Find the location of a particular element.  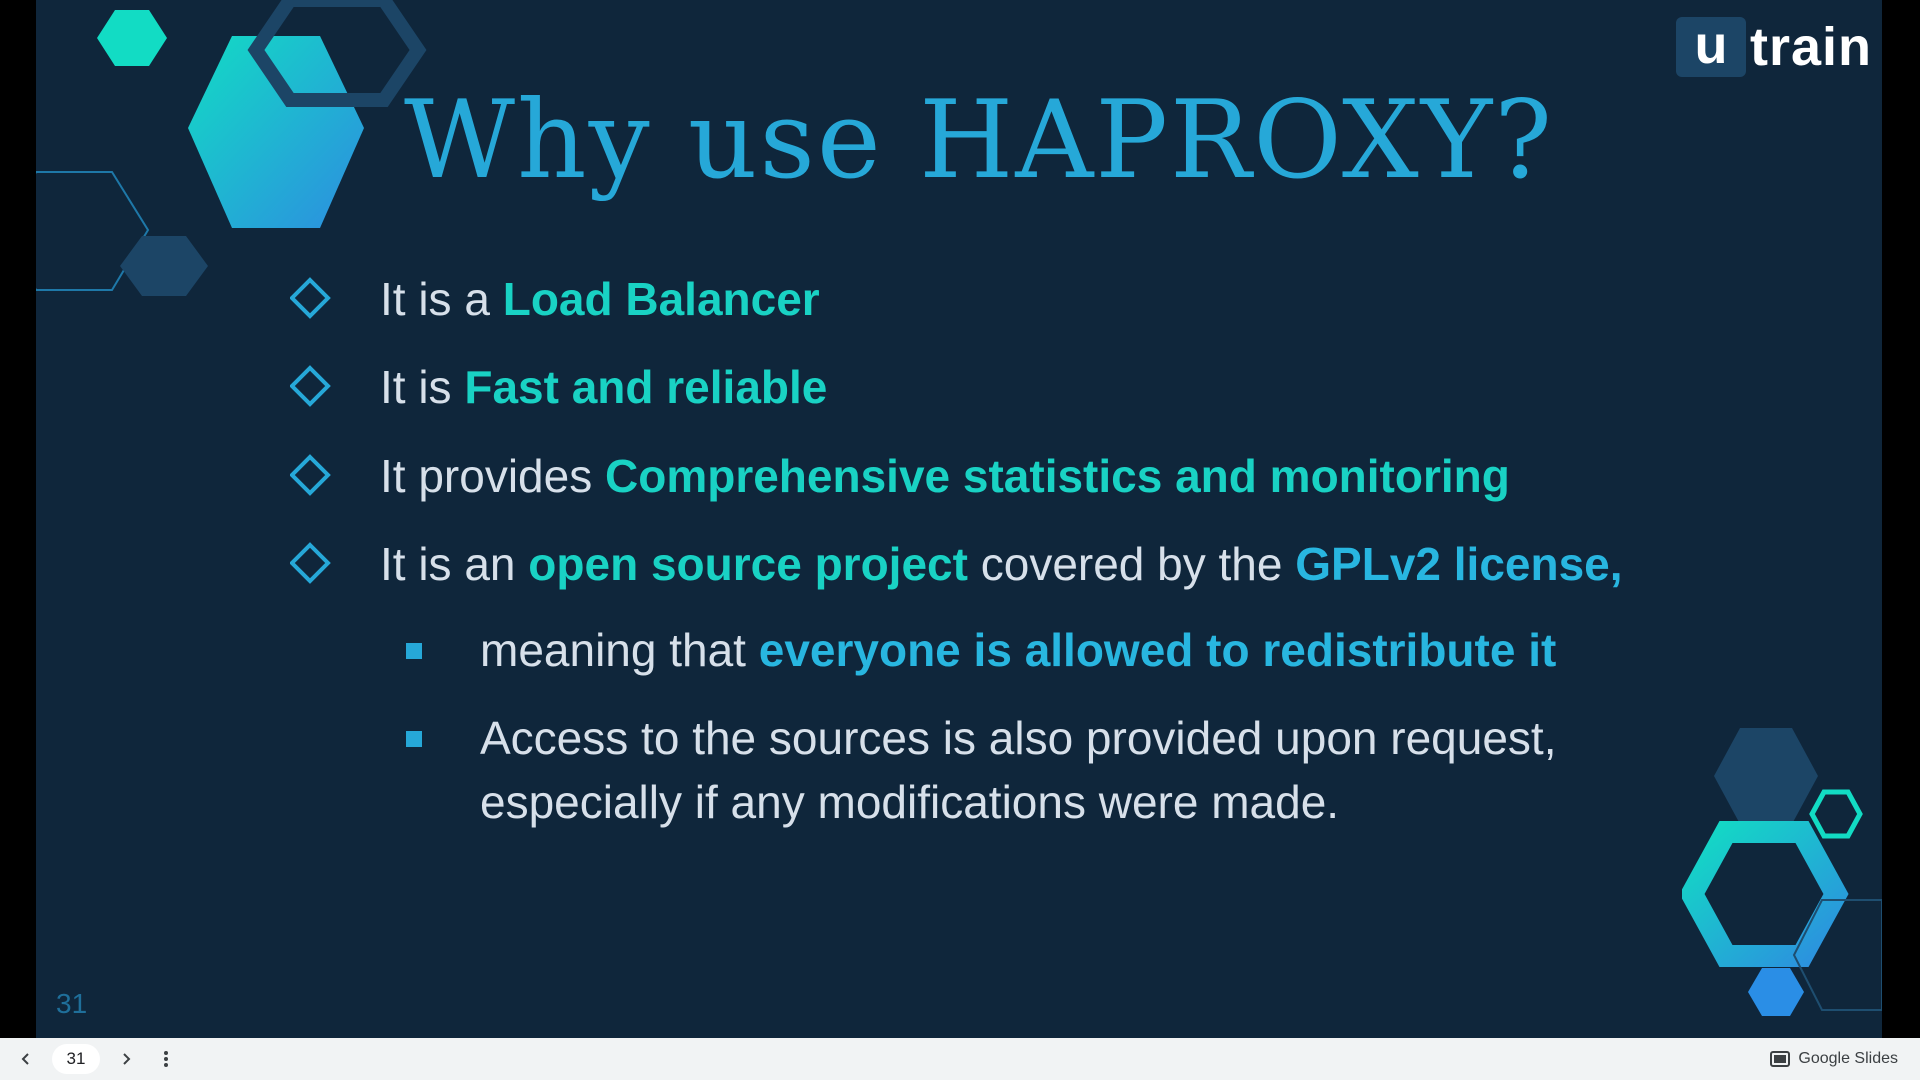

next-slide-button is located at coordinates (126, 1059).